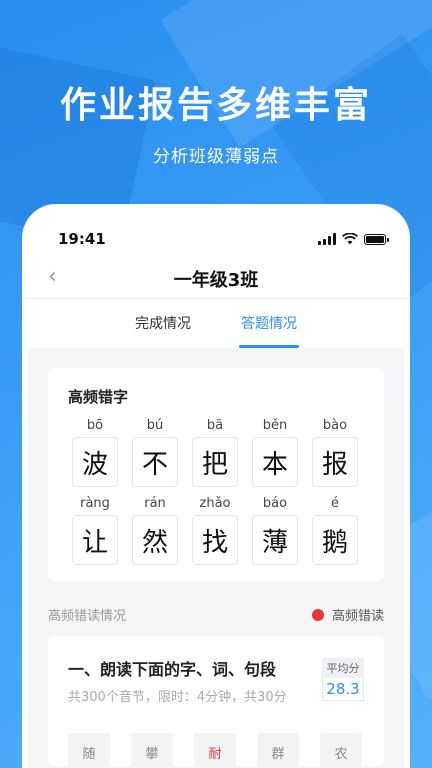  Describe the element at coordinates (335, 540) in the screenshot. I see `char: 鹅` at that location.